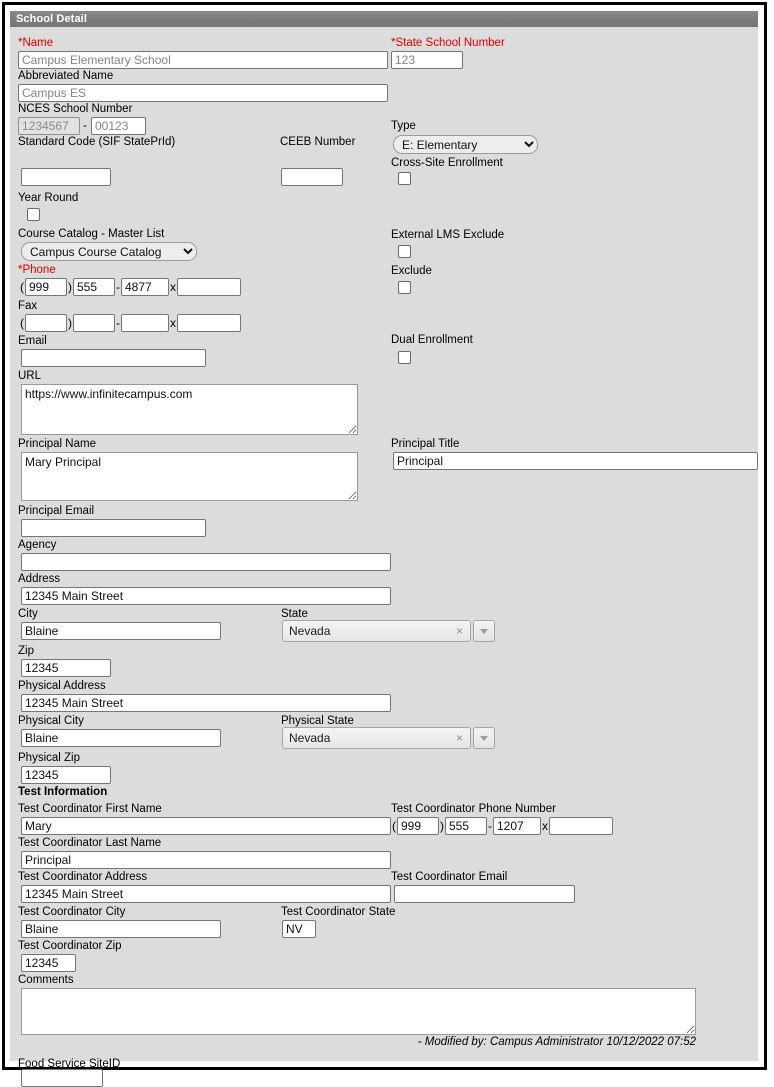 This screenshot has height=1087, width=774. What do you see at coordinates (403, 126) in the screenshot?
I see `label-type: Type` at bounding box center [403, 126].